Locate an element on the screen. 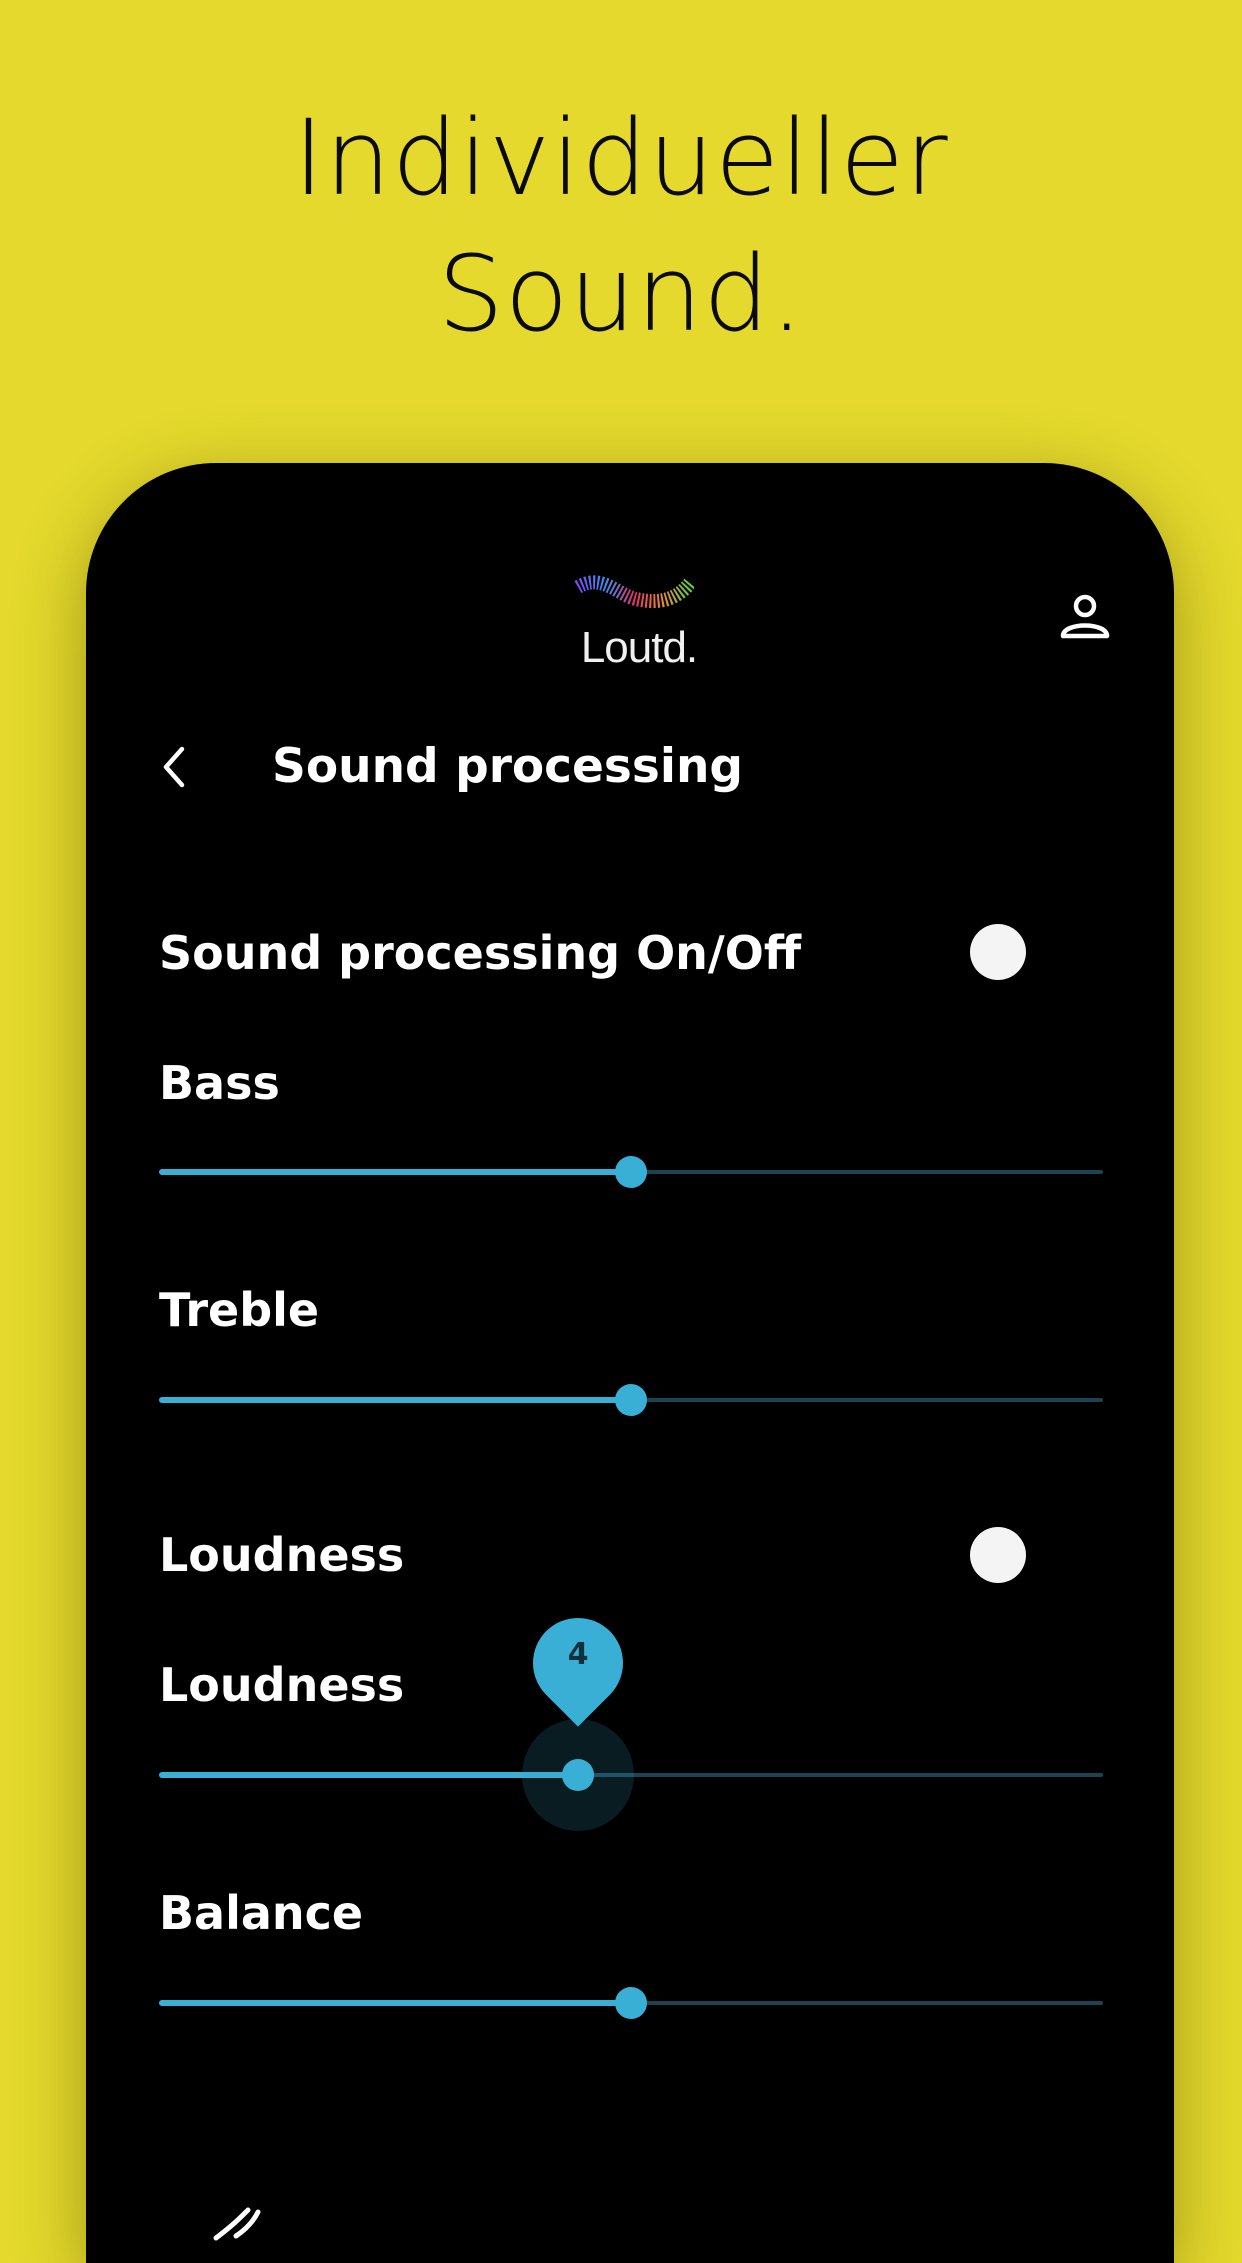 The height and width of the screenshot is (2263, 1242). logo-wave-icon is located at coordinates (634, 592).